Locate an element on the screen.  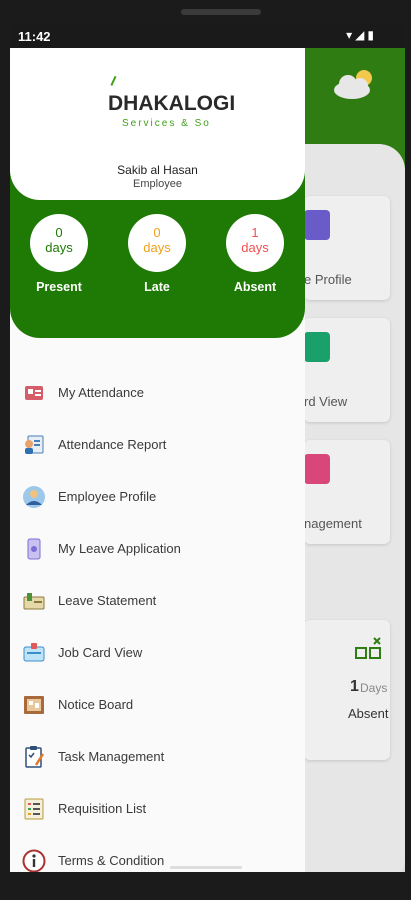
menu-item-label: Task Management is located at coordinates (111, 756).